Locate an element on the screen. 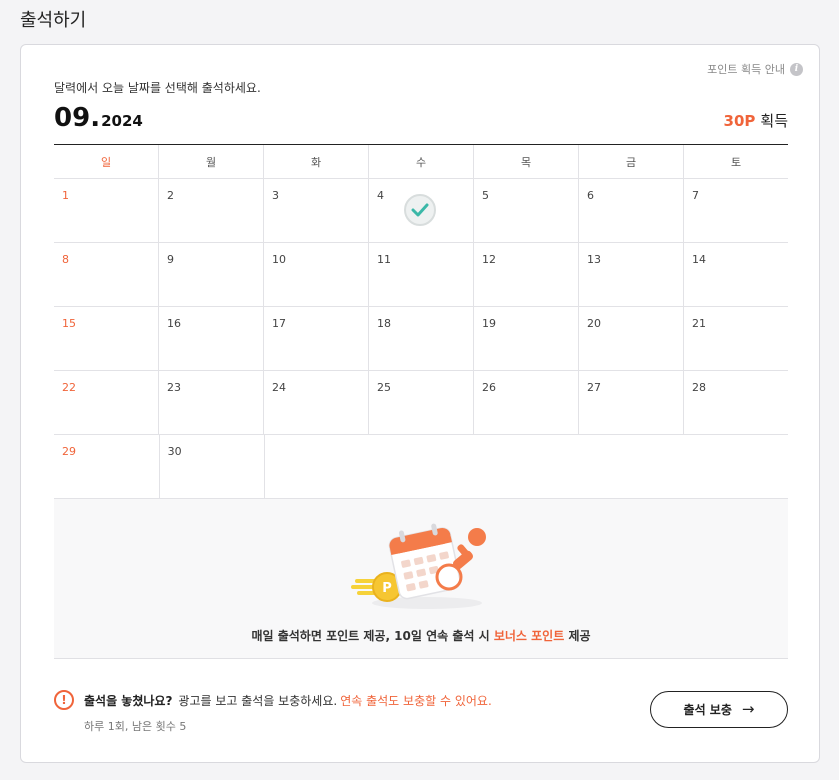 The image size is (839, 780). calendar-day-16: 16 is located at coordinates (211, 338).